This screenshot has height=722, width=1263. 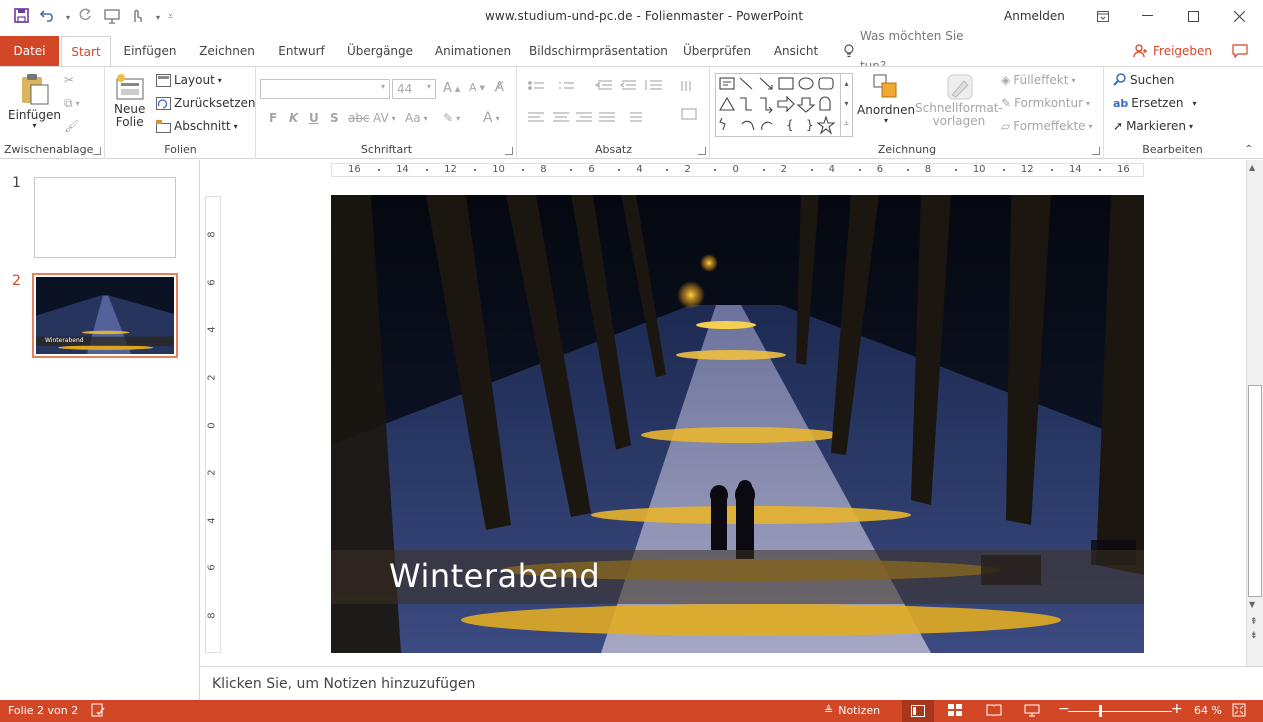 I want to click on shape-outline-button: ✎ Formkontur ▾, so click(x=1045, y=103).